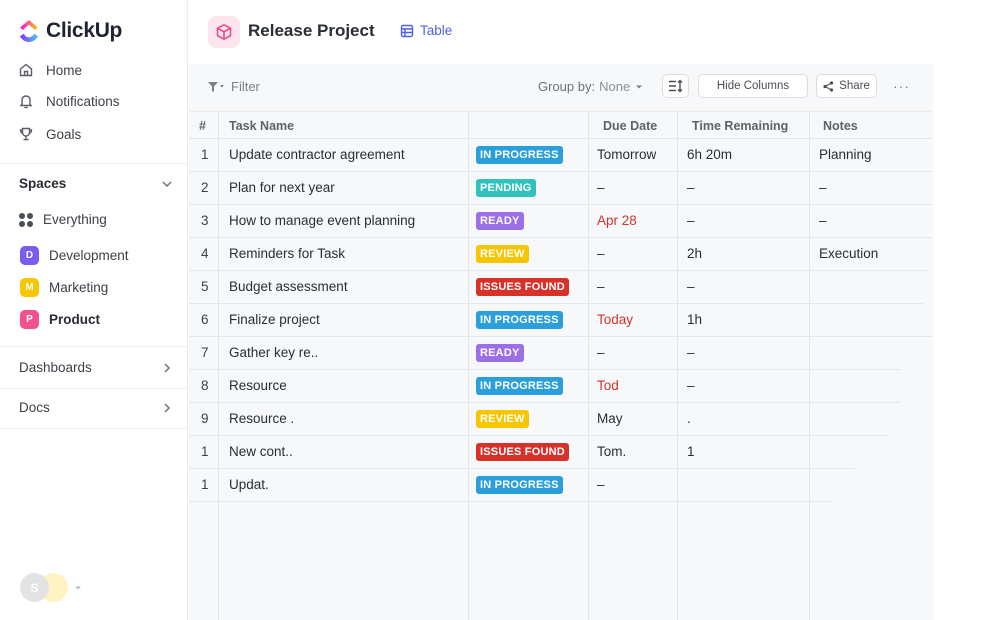  I want to click on table-row: 2 Plan for next year PENDING – – –, so click(561, 188).